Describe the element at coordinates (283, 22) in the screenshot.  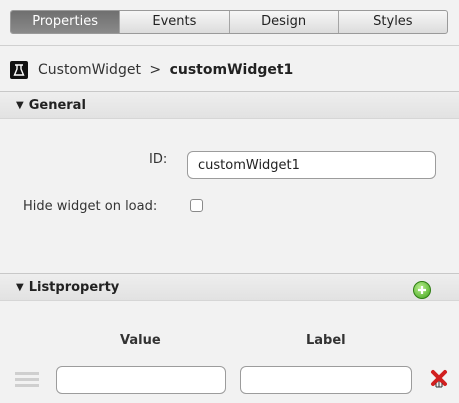
I see `tab-design: Design` at that location.